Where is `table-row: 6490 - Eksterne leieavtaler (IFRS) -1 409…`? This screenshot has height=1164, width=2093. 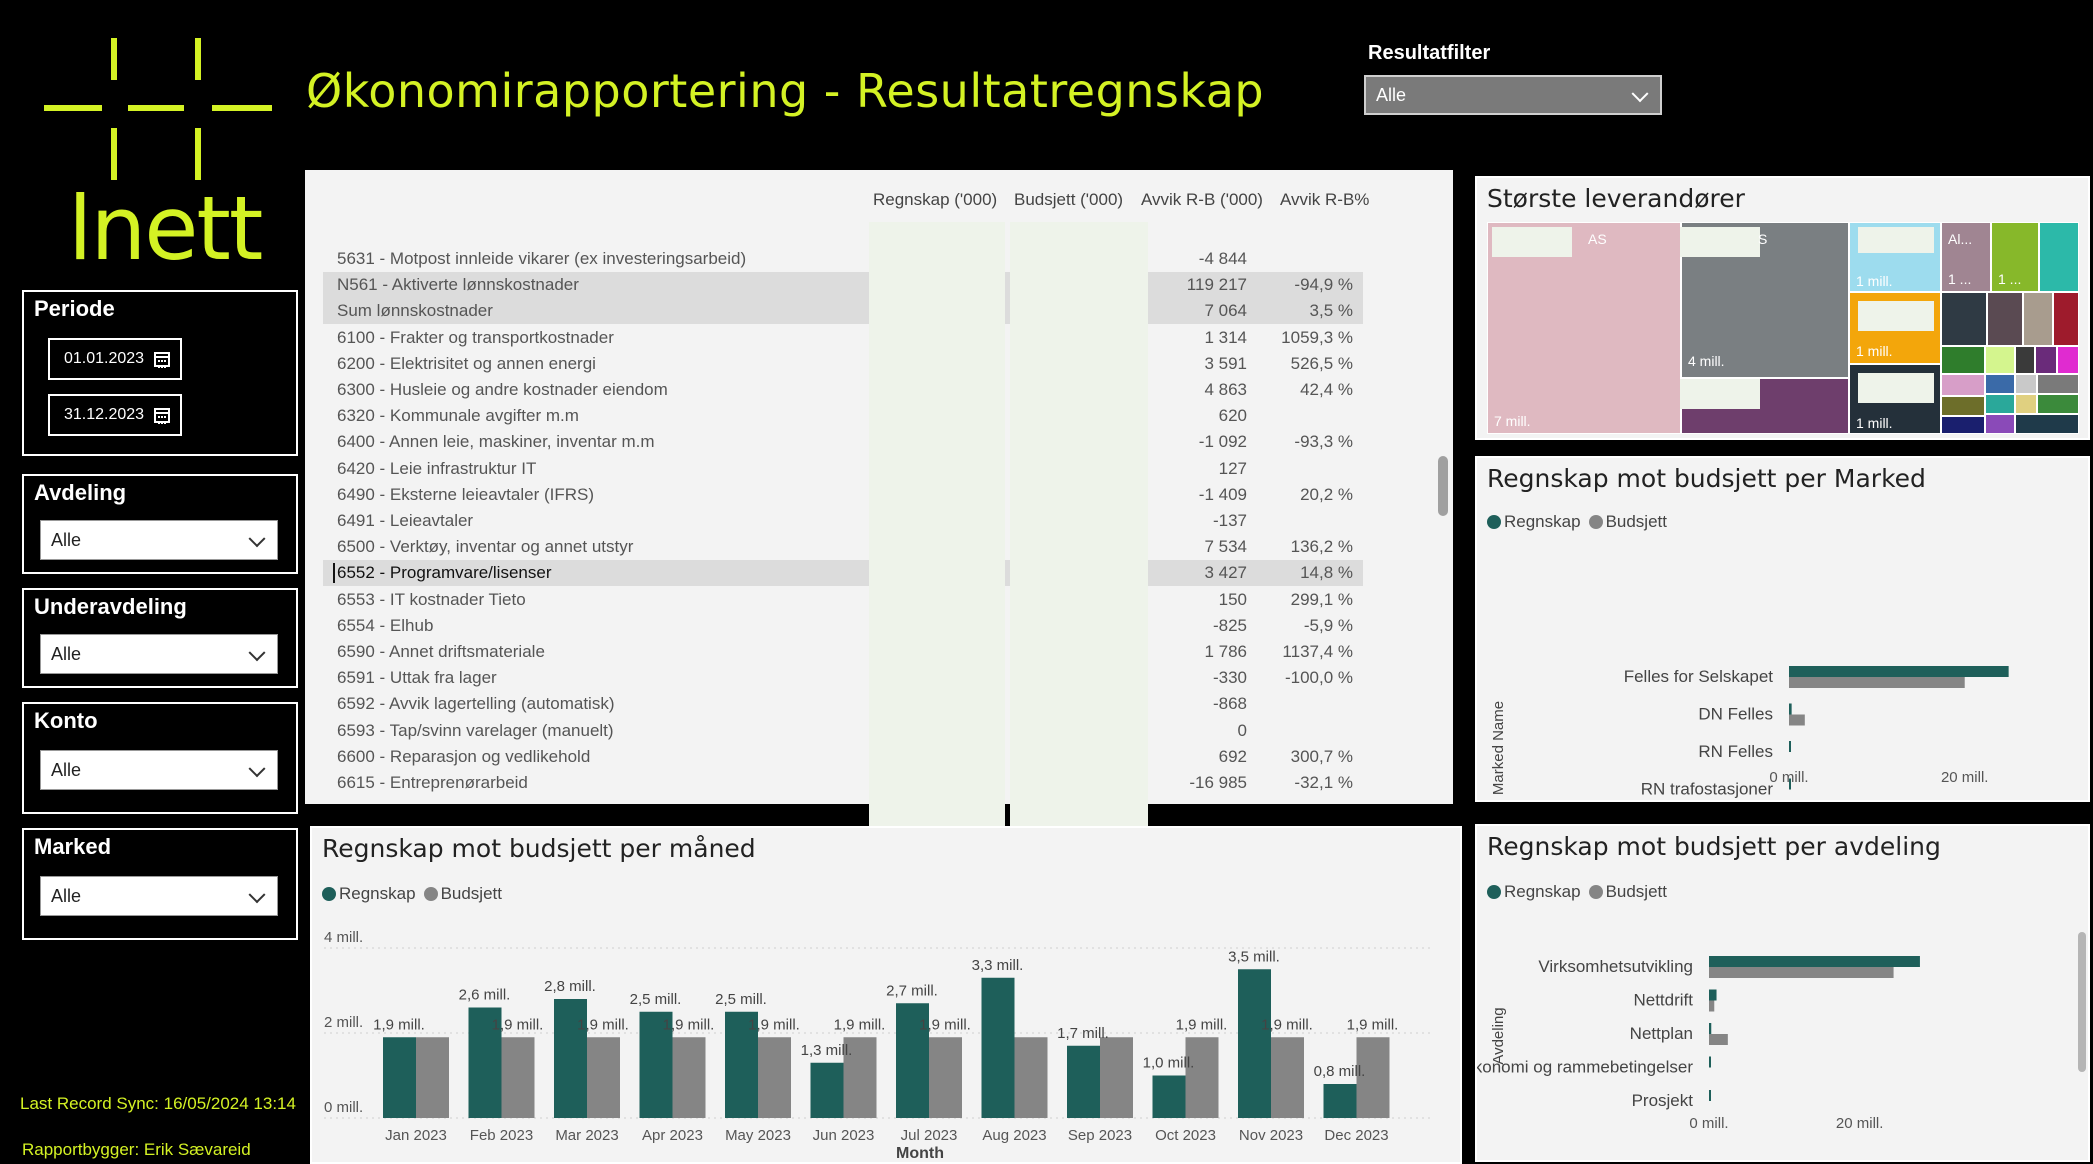 table-row: 6490 - Eksterne leieavtaler (IFRS) -1 409… is located at coordinates (843, 495).